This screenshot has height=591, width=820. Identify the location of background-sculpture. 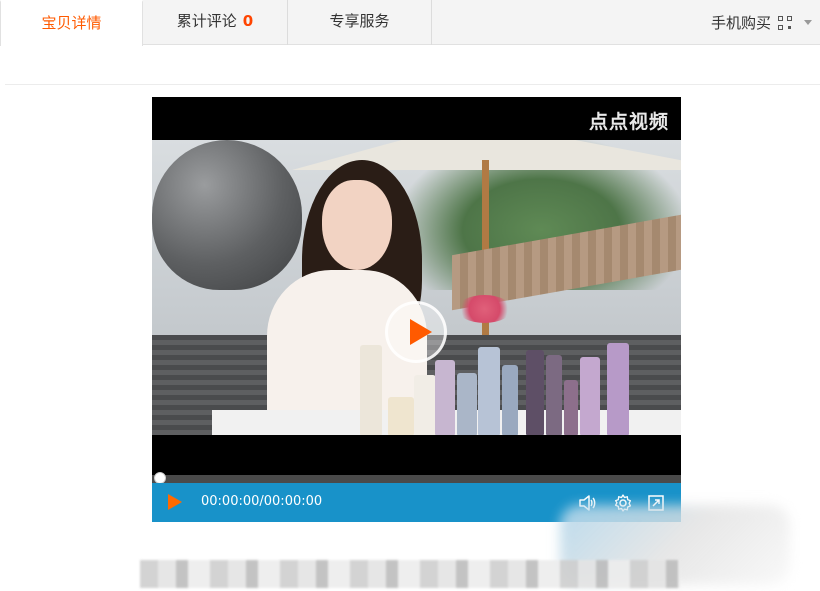
(227, 215).